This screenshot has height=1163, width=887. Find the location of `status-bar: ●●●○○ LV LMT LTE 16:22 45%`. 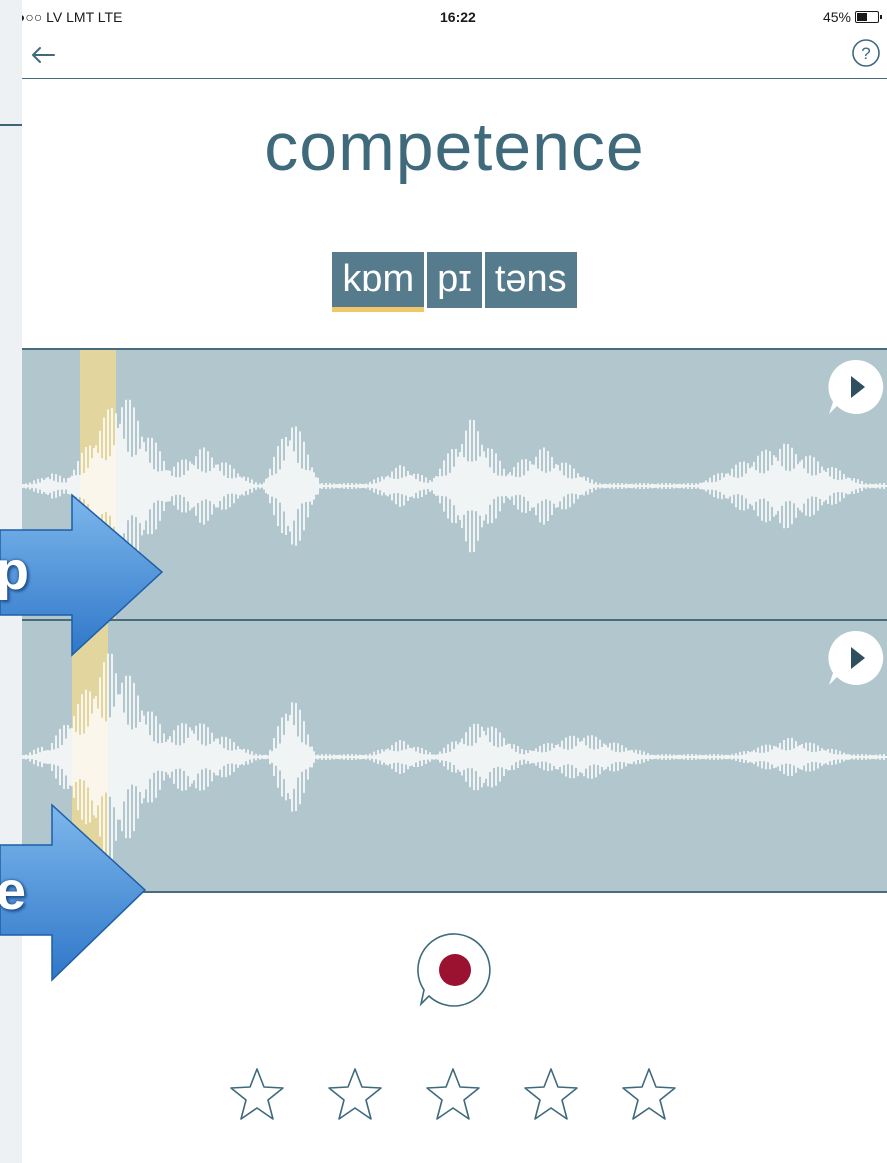

status-bar: ●●●○○ LV LMT LTE 16:22 45% is located at coordinates (454, 17).